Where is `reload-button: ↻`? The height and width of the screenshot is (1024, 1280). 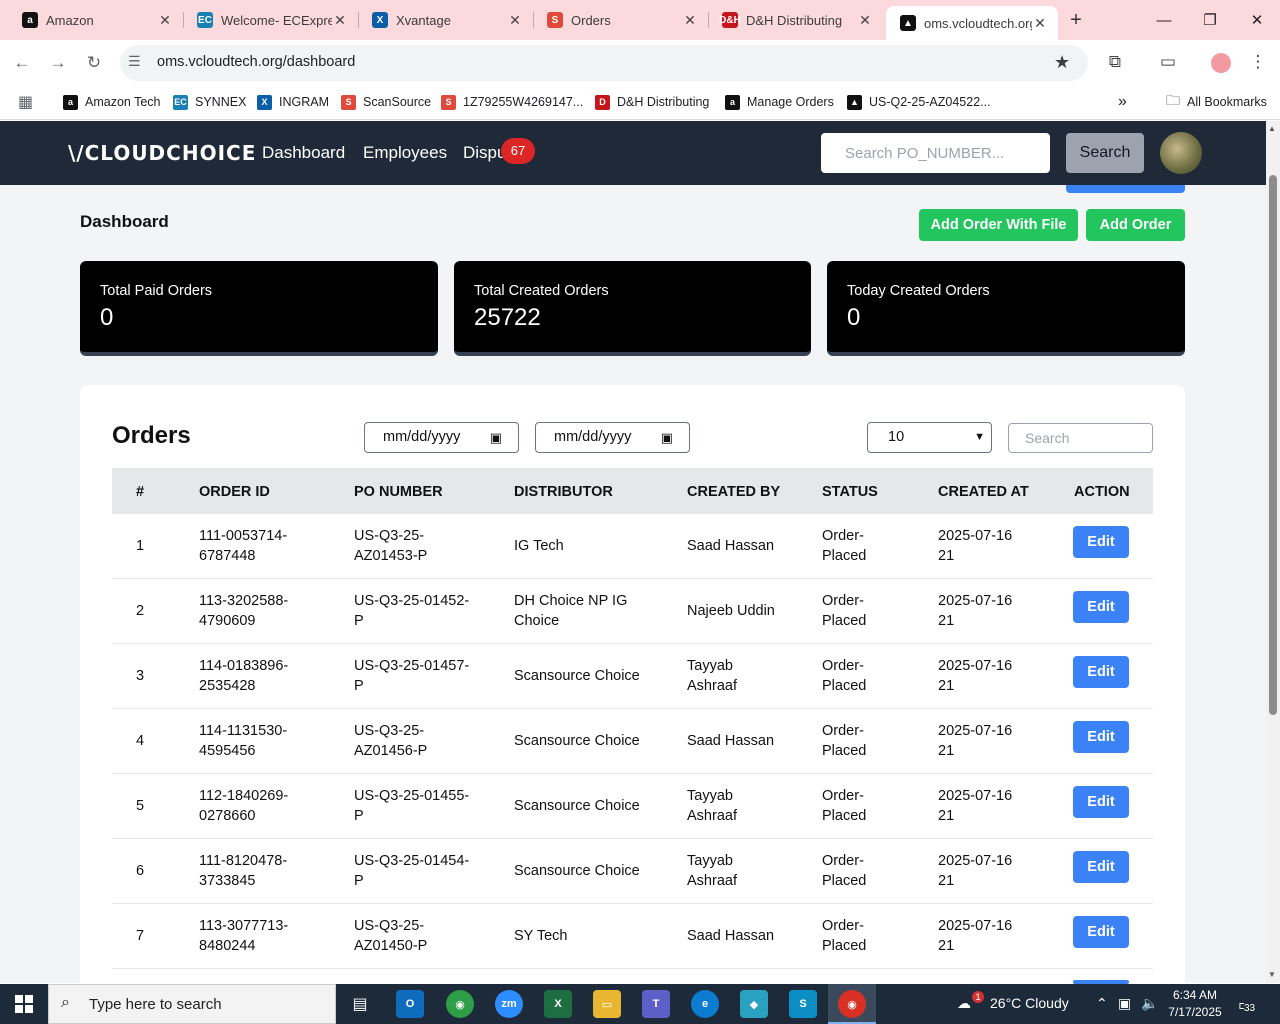 reload-button: ↻ is located at coordinates (94, 63).